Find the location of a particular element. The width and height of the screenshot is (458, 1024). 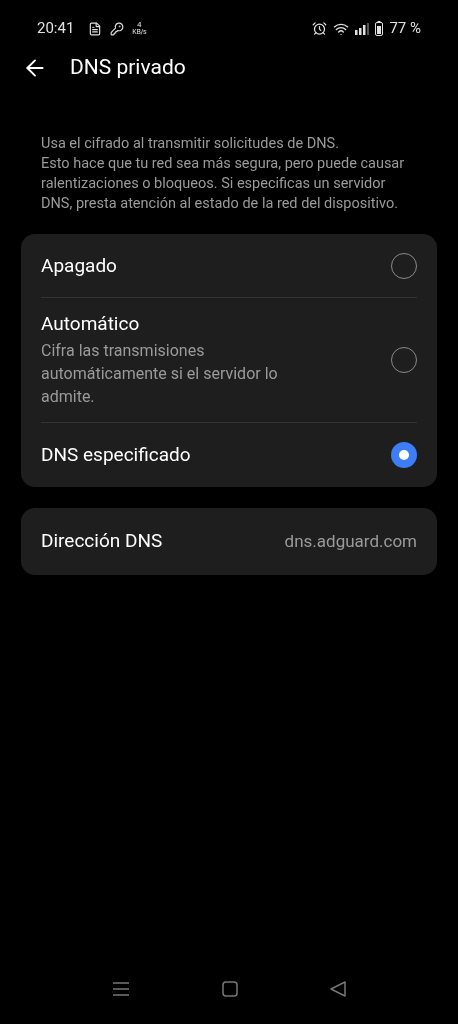

key-icon is located at coordinates (117, 28).